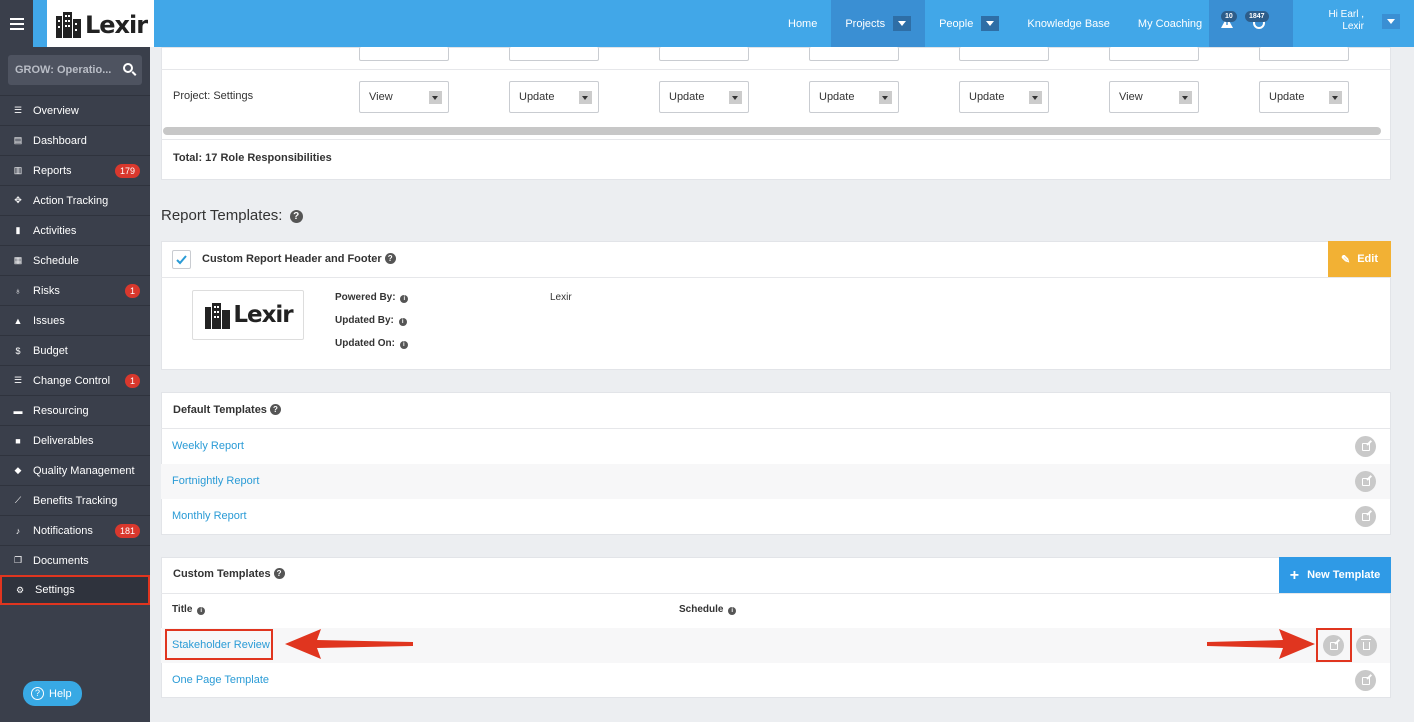  Describe the element at coordinates (349, 644) in the screenshot. I see `arrow-left-annotation` at that location.